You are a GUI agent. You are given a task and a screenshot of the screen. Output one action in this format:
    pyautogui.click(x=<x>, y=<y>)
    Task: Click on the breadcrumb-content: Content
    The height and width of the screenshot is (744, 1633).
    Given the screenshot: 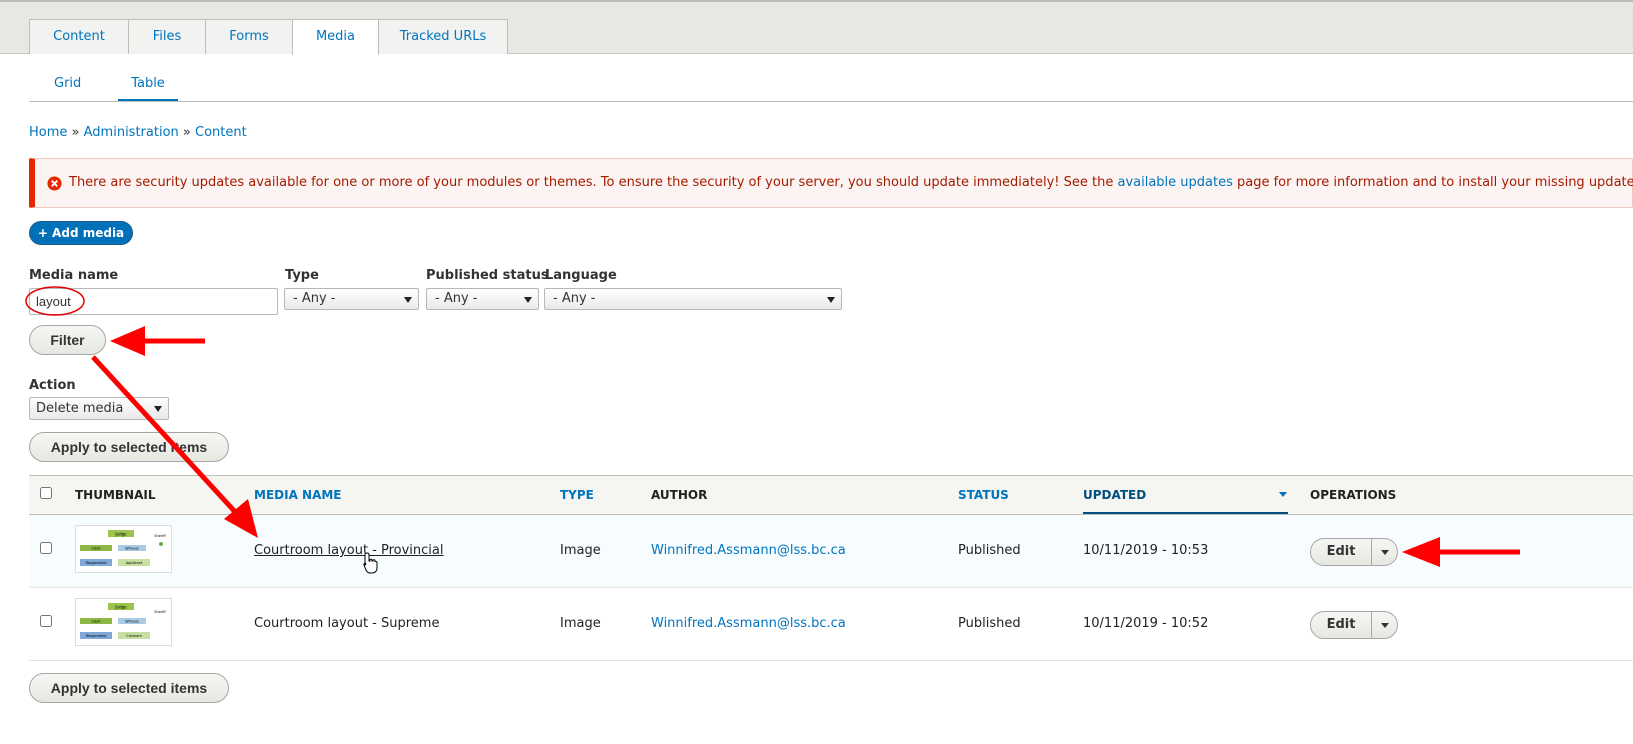 What is the action you would take?
    pyautogui.click(x=221, y=132)
    